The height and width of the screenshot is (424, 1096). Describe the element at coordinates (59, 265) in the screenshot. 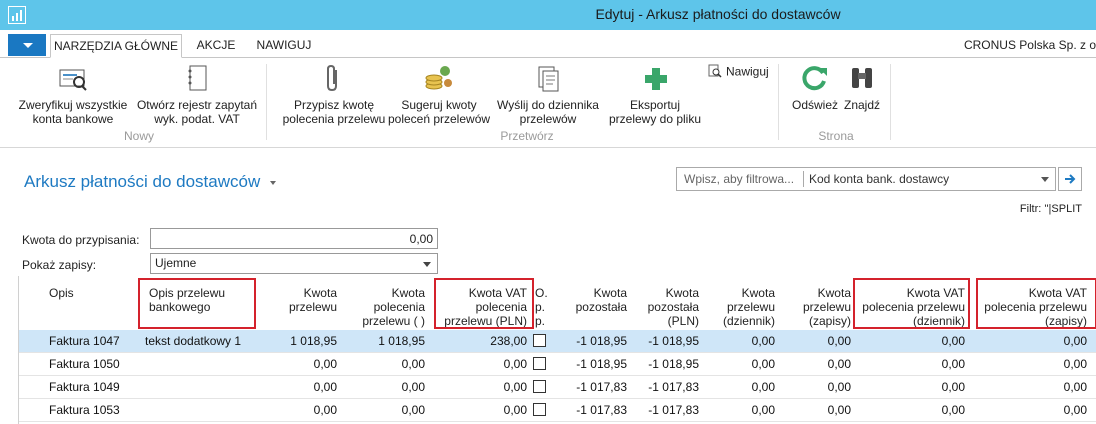

I see `show-entries-label: Pokaż zapisy:` at that location.